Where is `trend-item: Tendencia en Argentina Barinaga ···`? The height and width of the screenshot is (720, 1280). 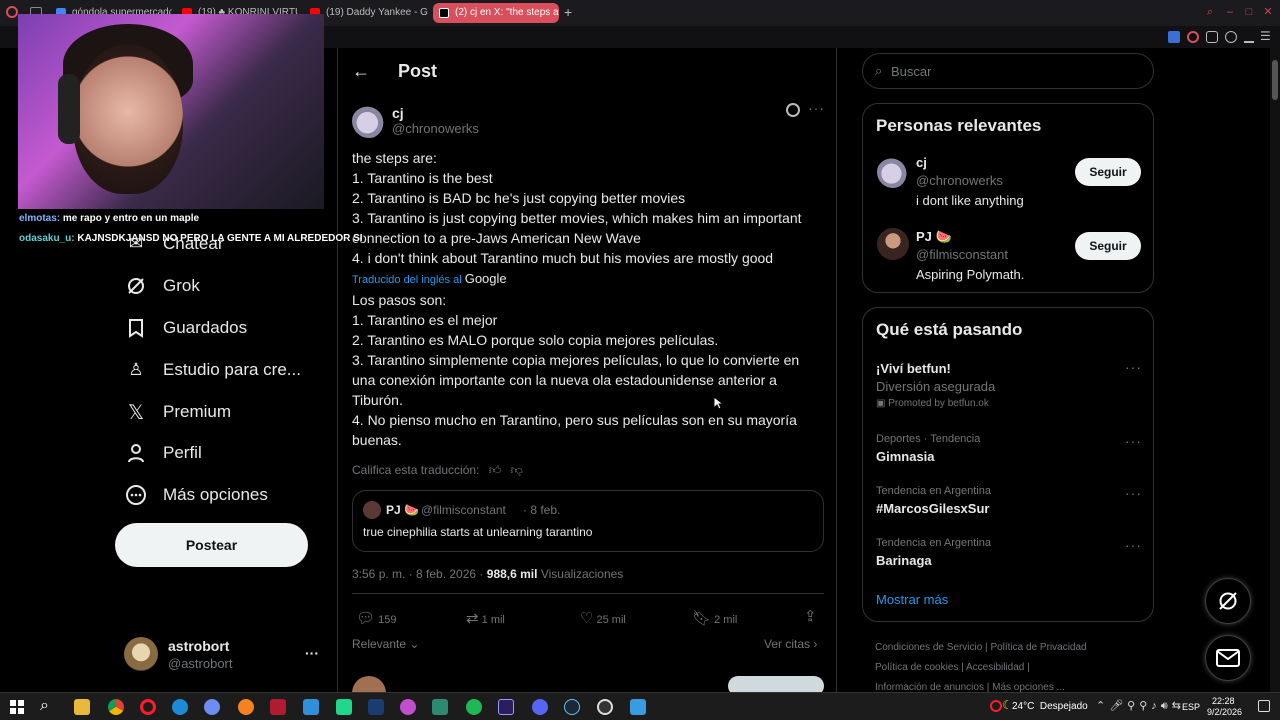 trend-item: Tendencia en Argentina Barinaga ··· is located at coordinates (1010, 555).